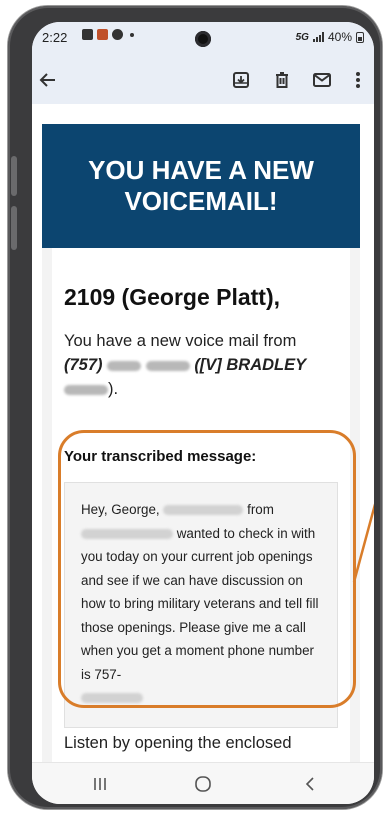 The width and height of the screenshot is (390, 815). I want to click on back-nav-icon, so click(309, 784).